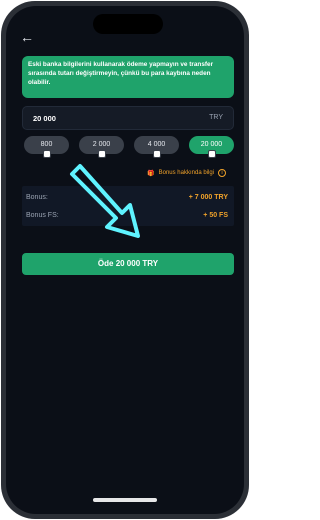 The height and width of the screenshot is (520, 320). I want to click on arrow-left-icon: ←, so click(27, 37).